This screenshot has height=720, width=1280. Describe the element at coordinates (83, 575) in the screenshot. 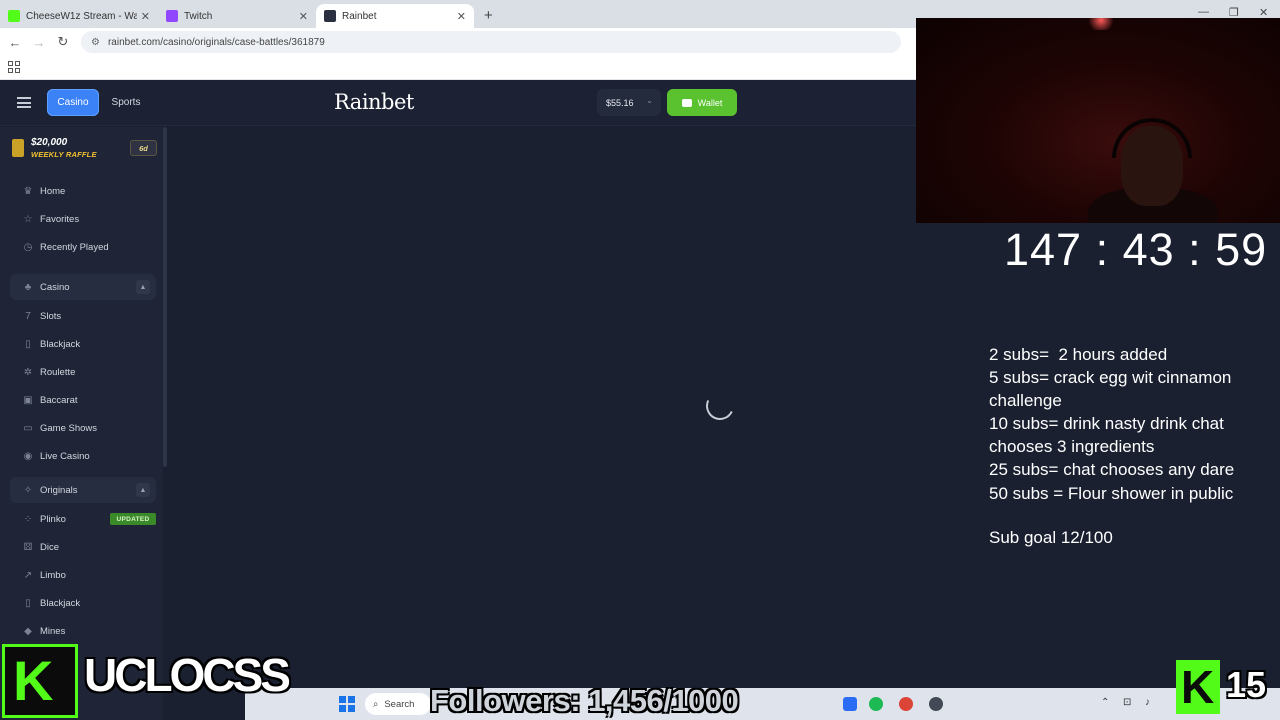

I see `sidebar-item-limbo: ↗ Limbo` at that location.